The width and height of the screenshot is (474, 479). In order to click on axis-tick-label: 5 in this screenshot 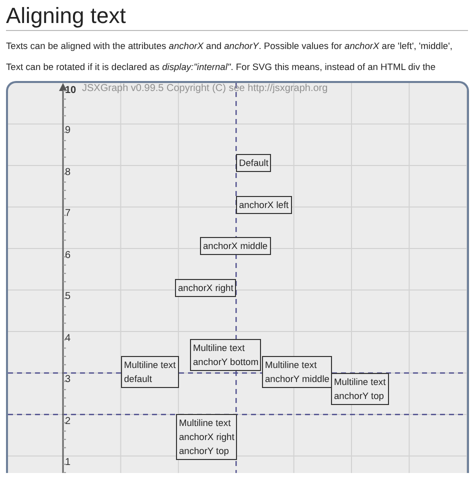, I will do `click(68, 297)`.